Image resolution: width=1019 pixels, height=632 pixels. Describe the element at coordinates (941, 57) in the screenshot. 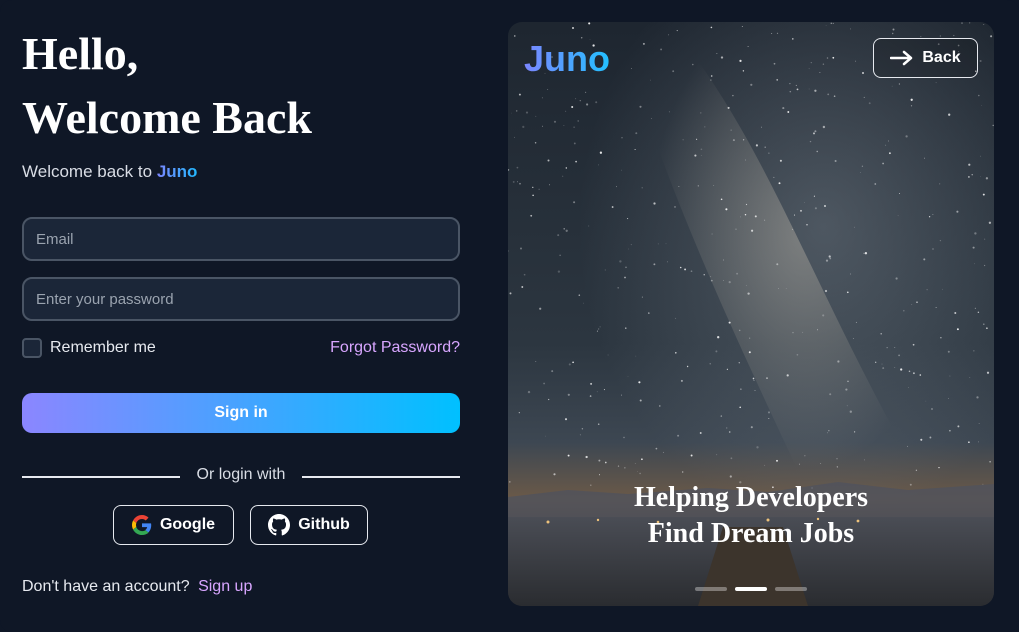

I see `back-label: Back` at that location.